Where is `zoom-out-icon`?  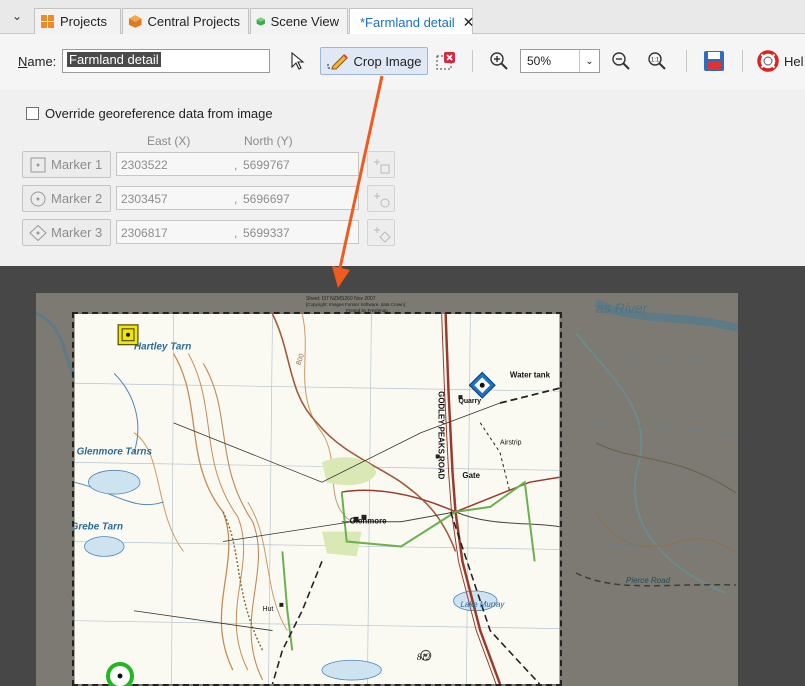
zoom-out-icon is located at coordinates (621, 61).